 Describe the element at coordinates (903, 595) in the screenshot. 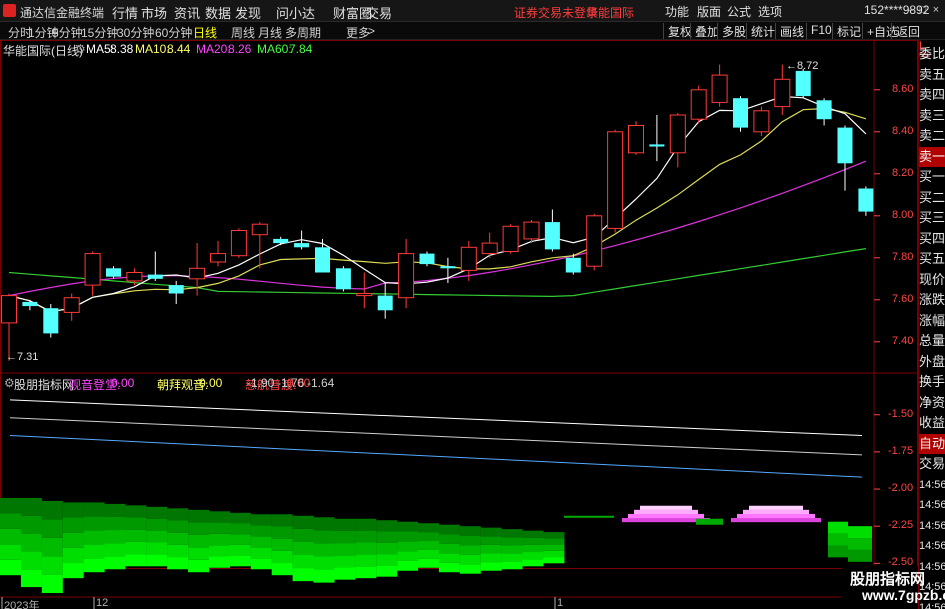

I see `watermark-line2: www.7gpzb.com` at that location.